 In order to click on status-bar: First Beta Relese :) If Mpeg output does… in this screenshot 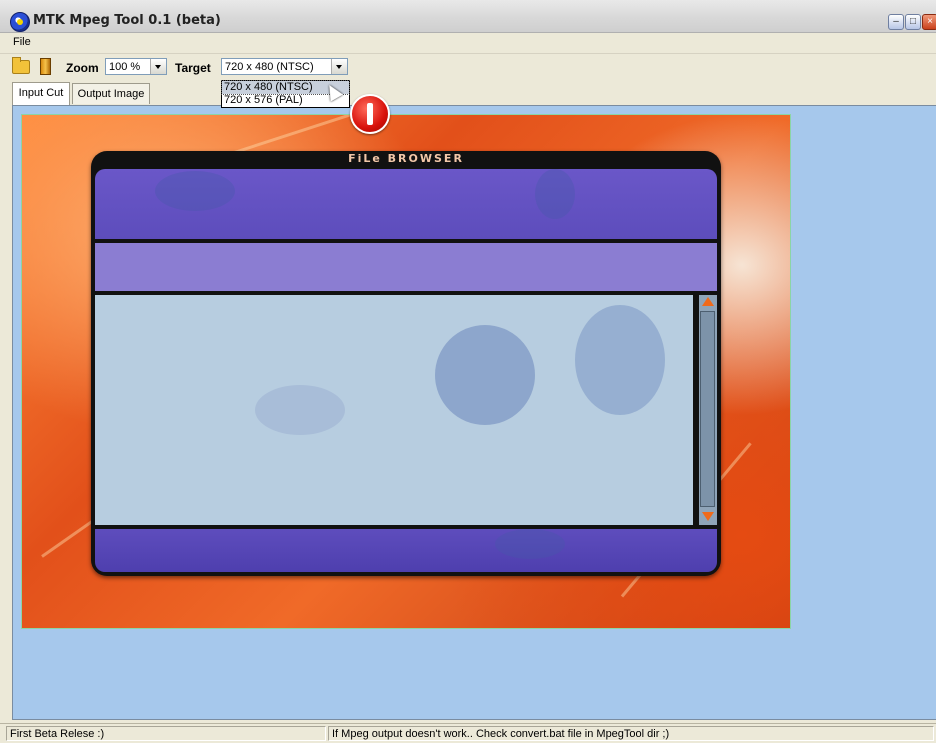, I will do `click(468, 733)`.